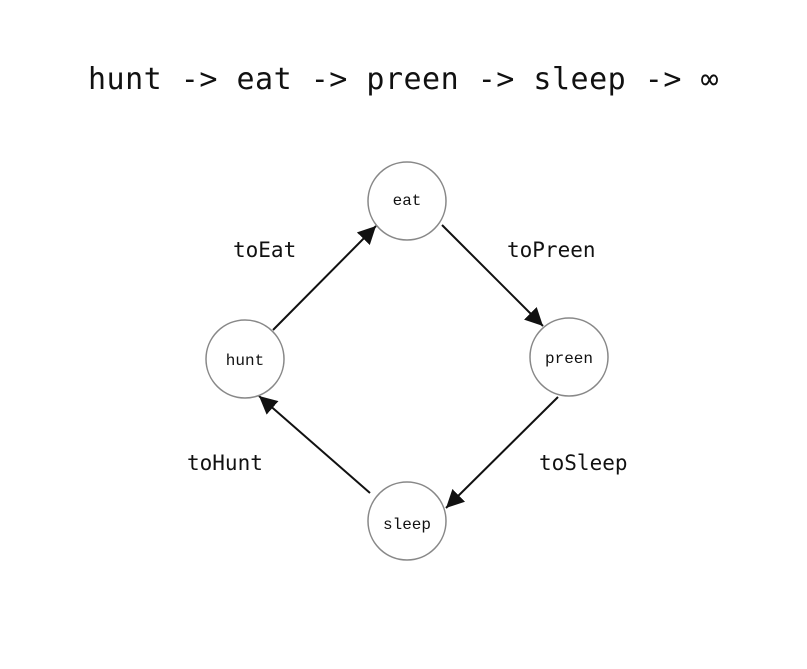 This screenshot has width=807, height=669. I want to click on node-label-eat: eat, so click(407, 201).